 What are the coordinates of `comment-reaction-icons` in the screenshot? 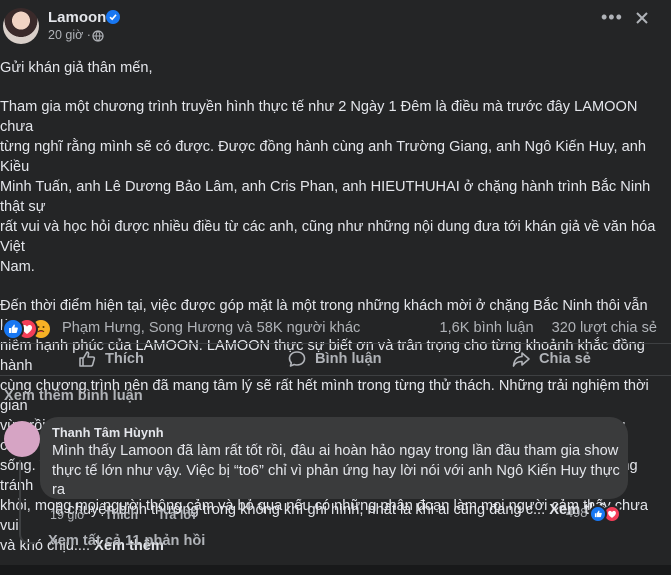 It's located at (607, 514).